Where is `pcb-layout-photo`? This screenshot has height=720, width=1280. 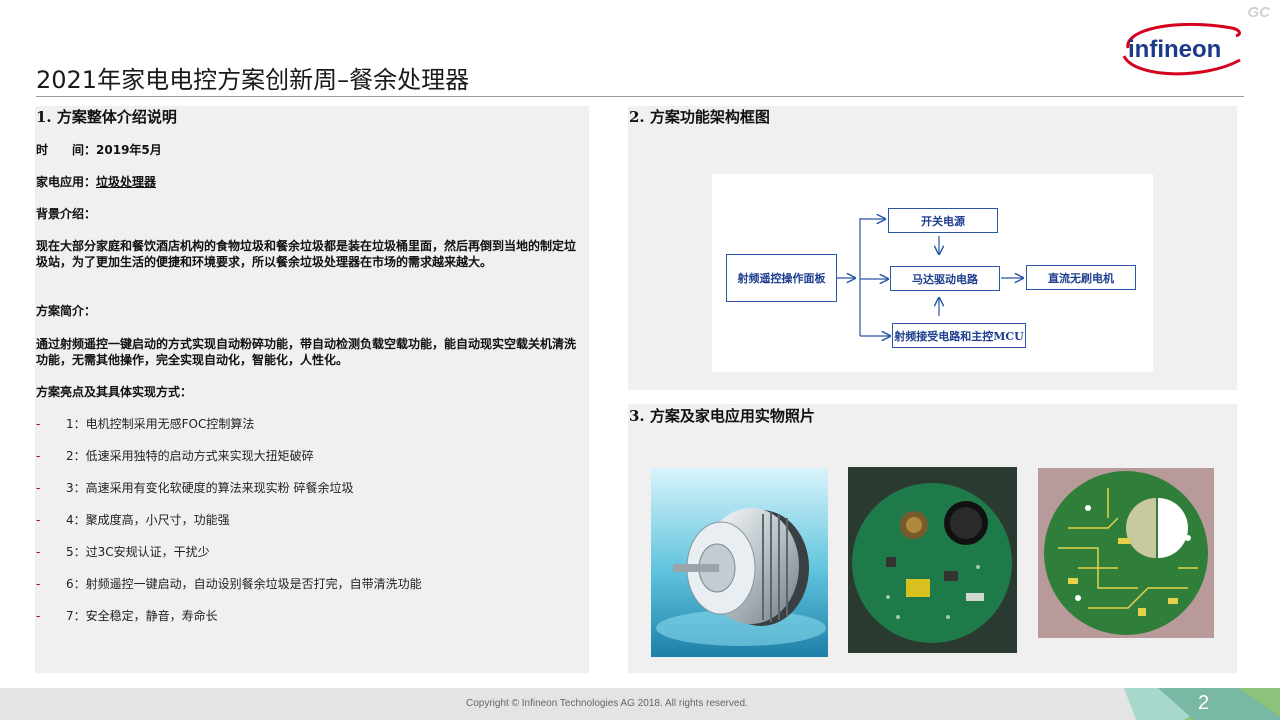 pcb-layout-photo is located at coordinates (1126, 553).